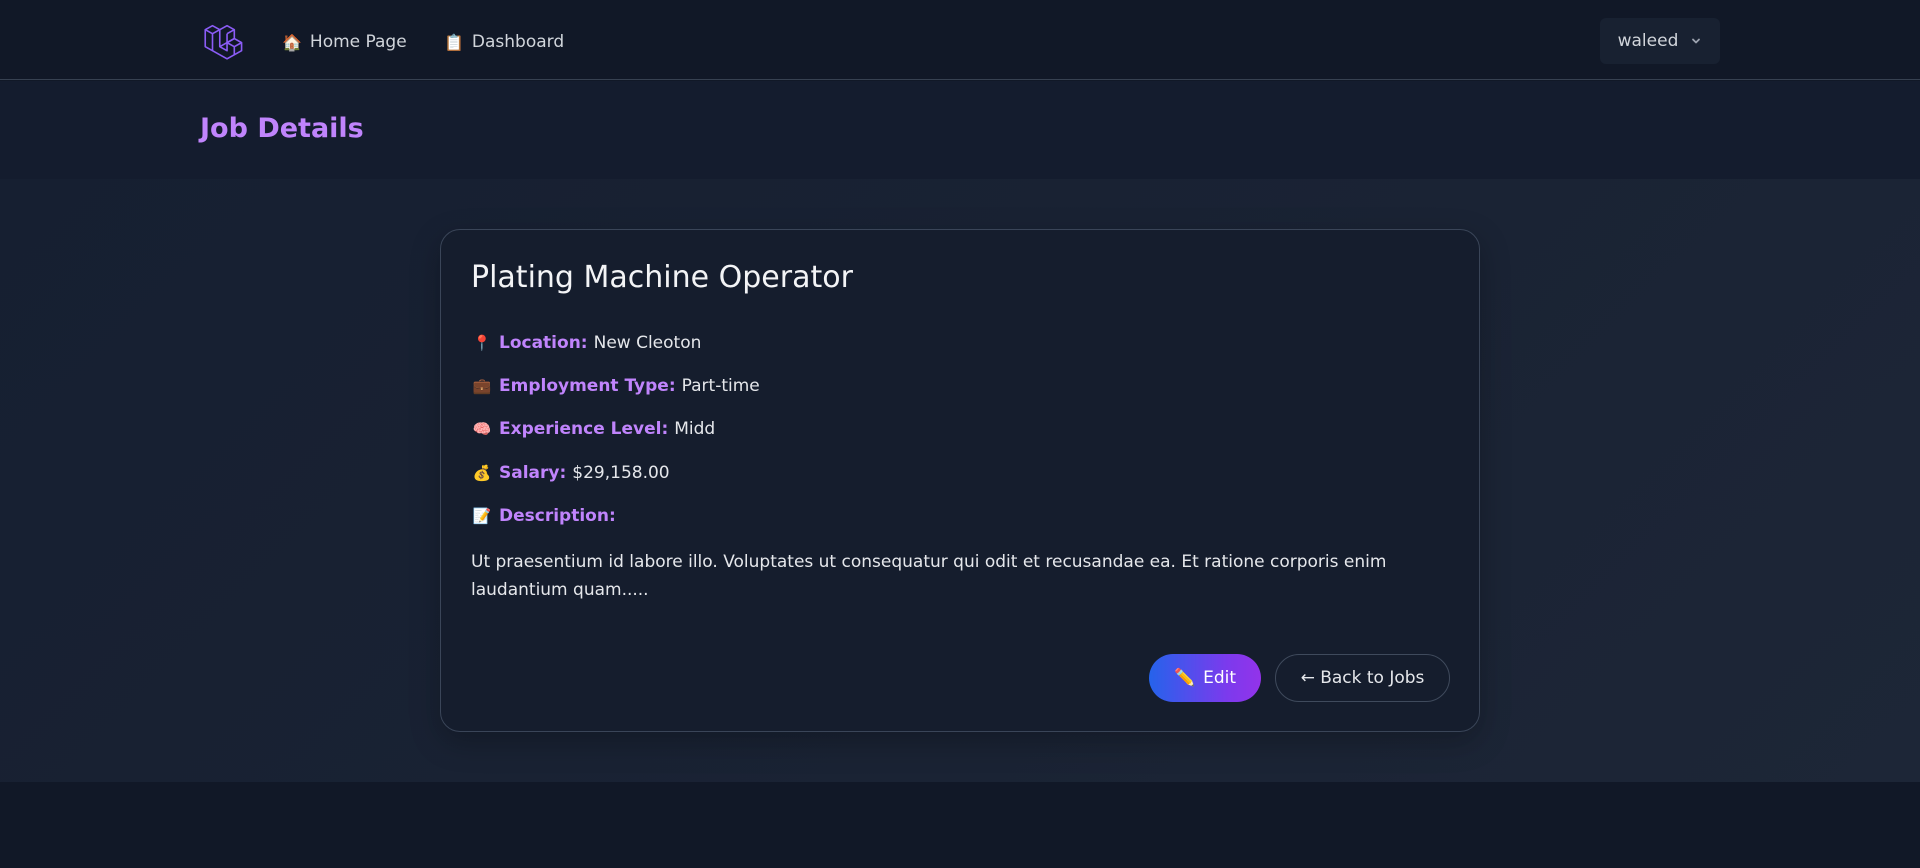  Describe the element at coordinates (1184, 678) in the screenshot. I see `pencil-icon: ✏️` at that location.